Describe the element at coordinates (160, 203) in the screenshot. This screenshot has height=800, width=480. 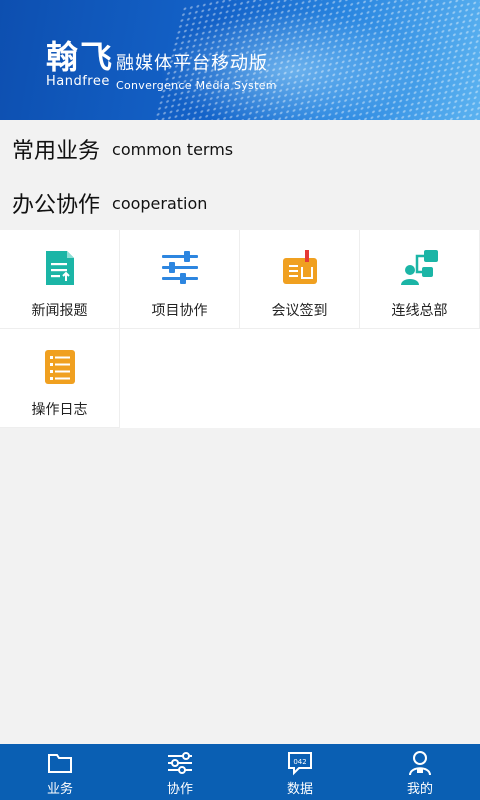
I see `section-title-en: cooperation` at that location.